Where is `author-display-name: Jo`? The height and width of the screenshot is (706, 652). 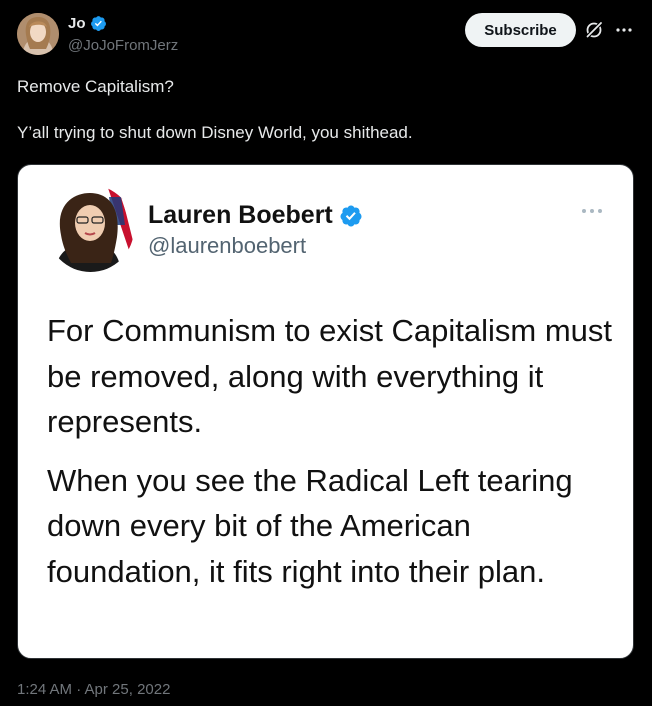
author-display-name: Jo is located at coordinates (77, 23).